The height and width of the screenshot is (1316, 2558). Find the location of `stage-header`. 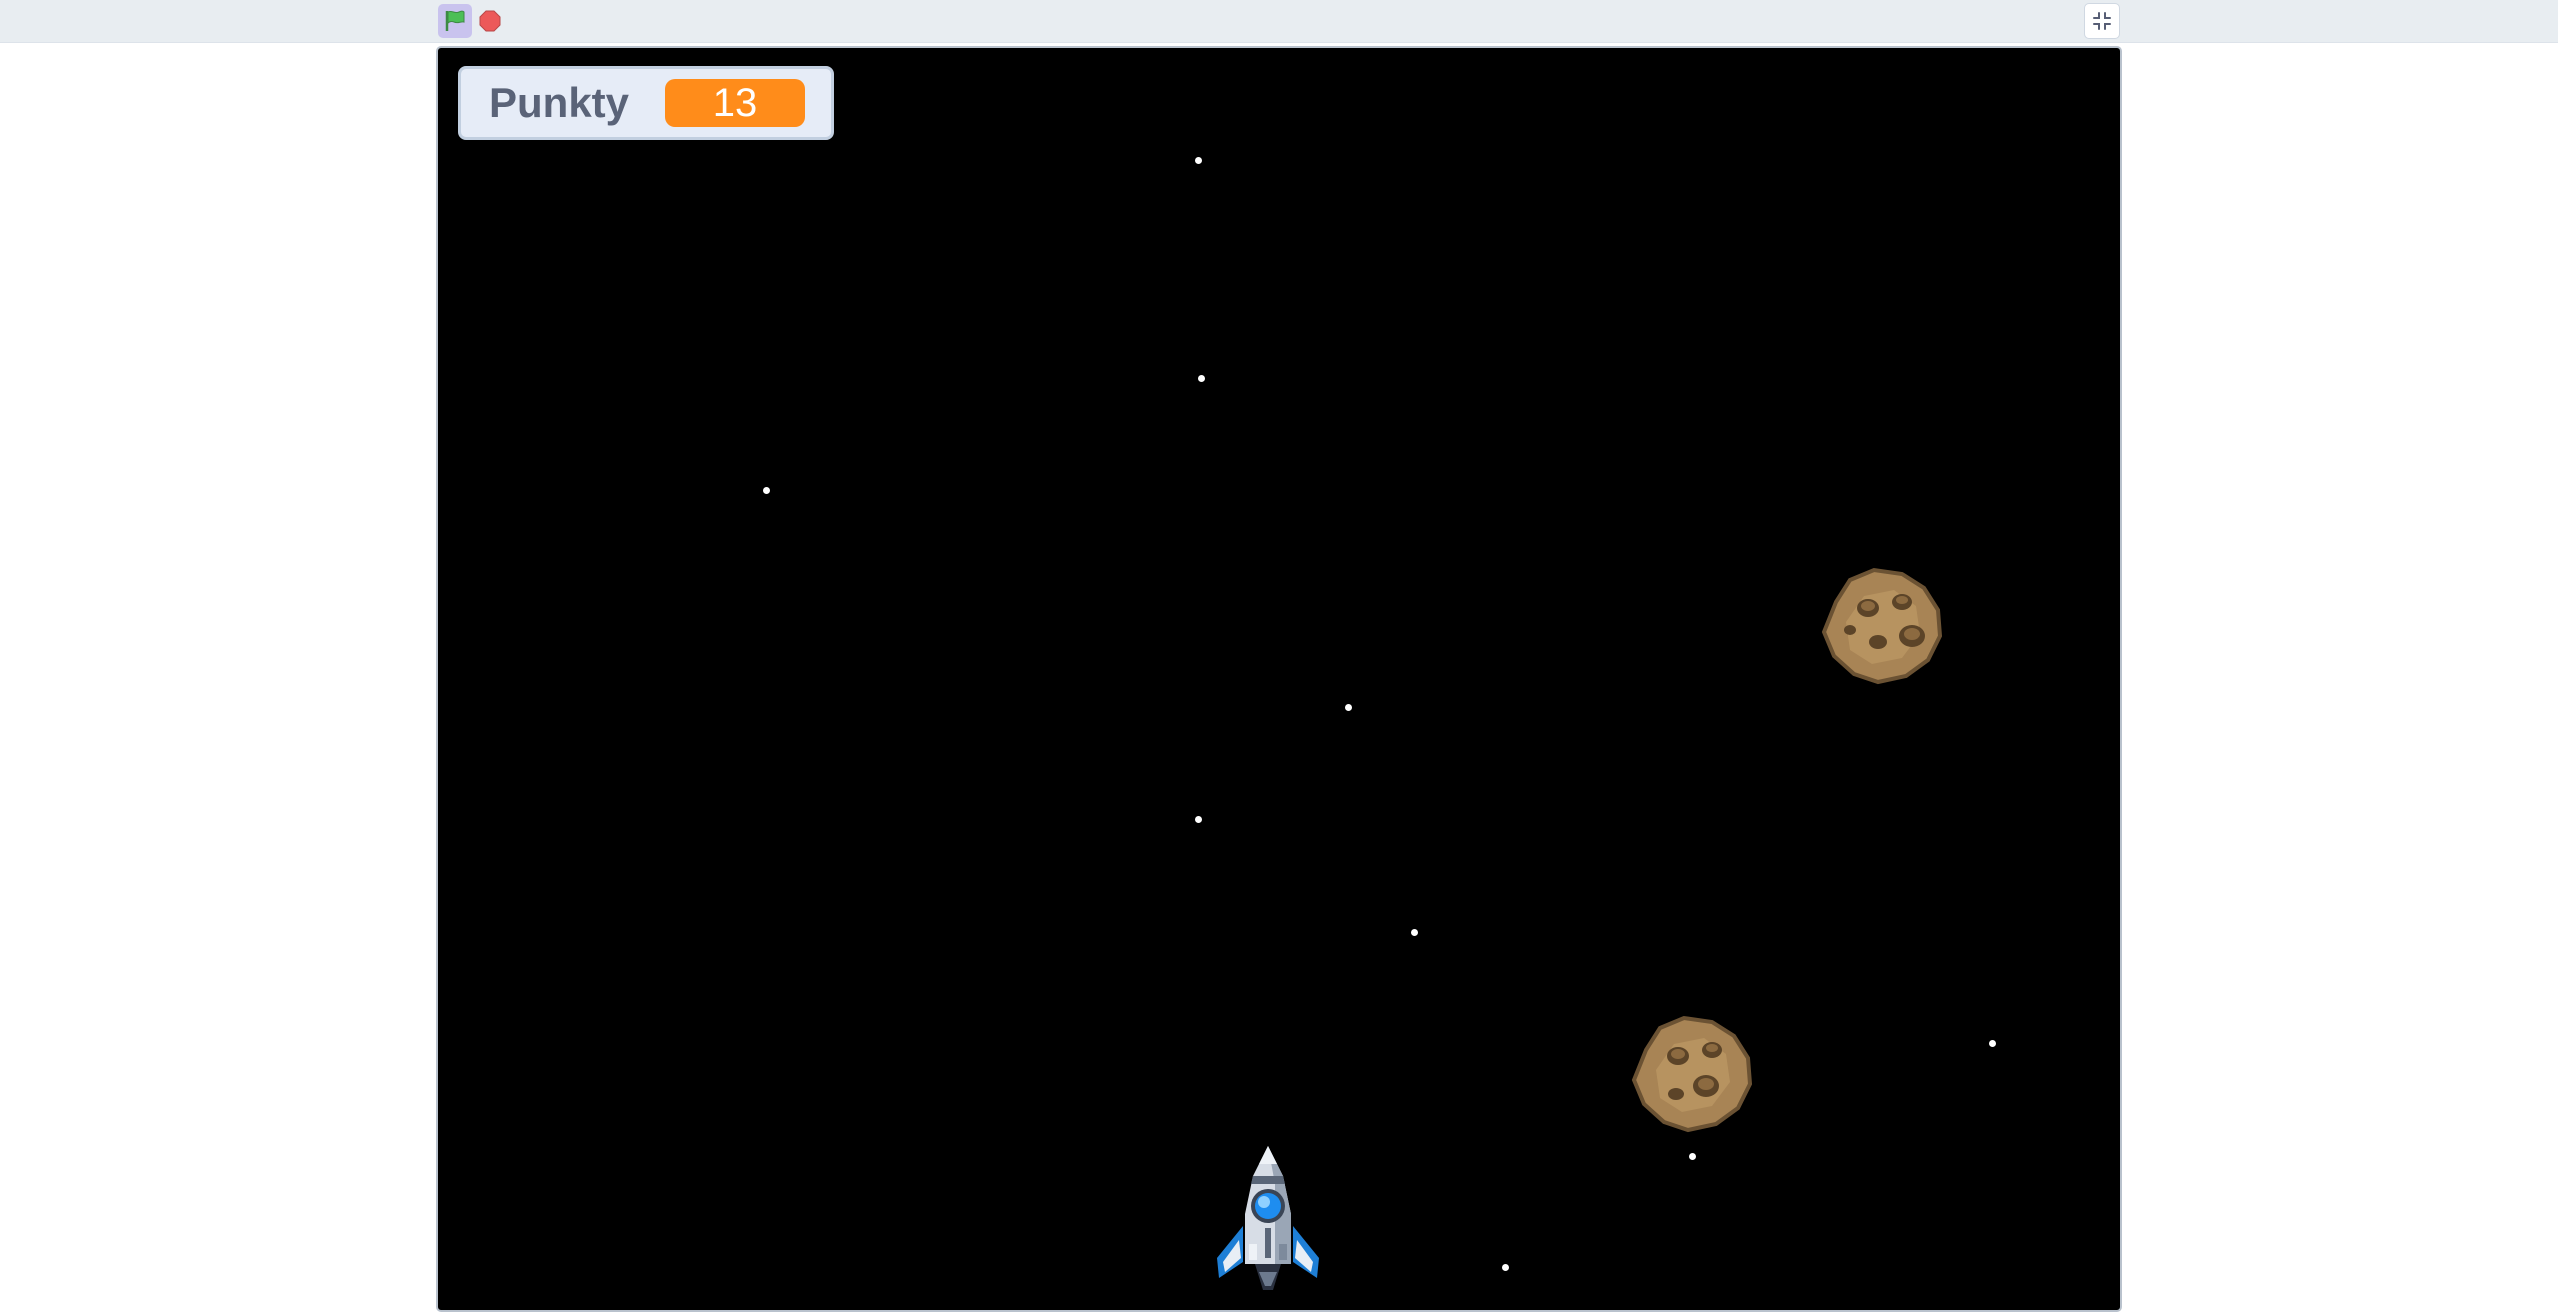

stage-header is located at coordinates (1279, 21).